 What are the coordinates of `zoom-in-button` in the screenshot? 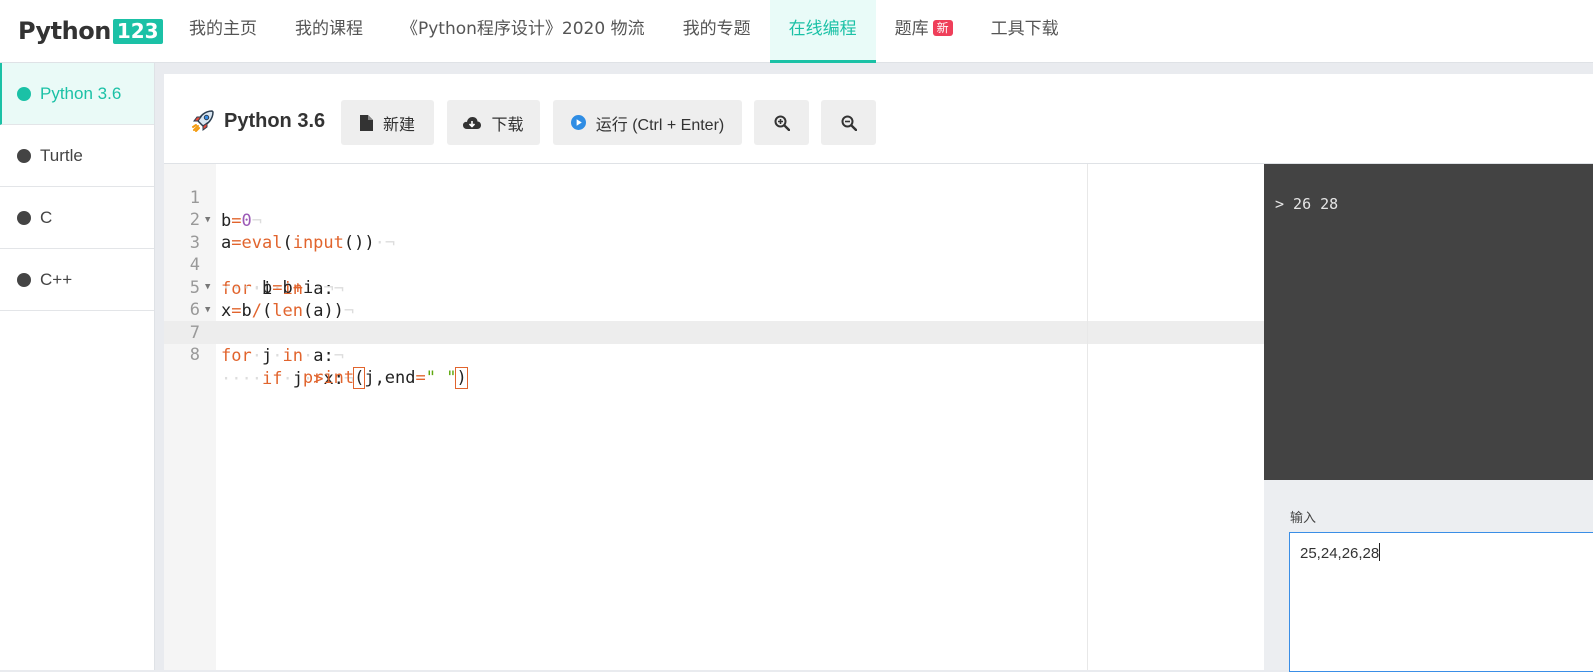 It's located at (781, 122).